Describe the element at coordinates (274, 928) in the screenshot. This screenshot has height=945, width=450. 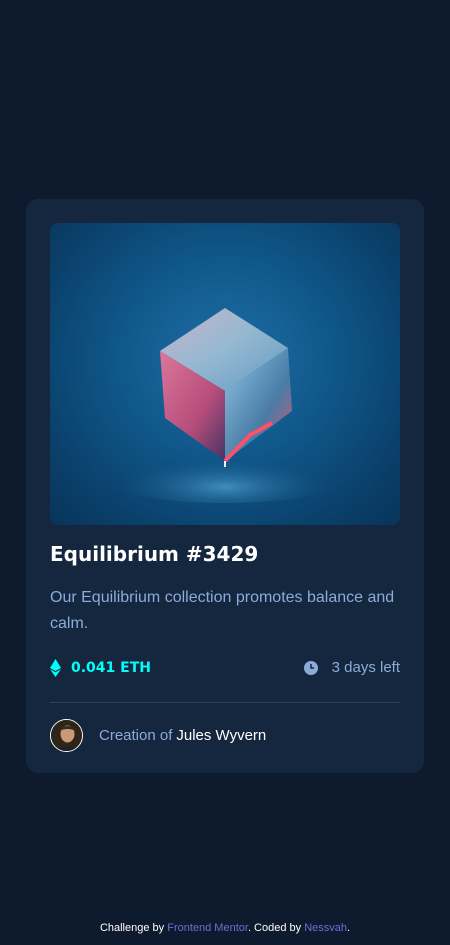
I see `coded-by-text: . Coded by` at that location.